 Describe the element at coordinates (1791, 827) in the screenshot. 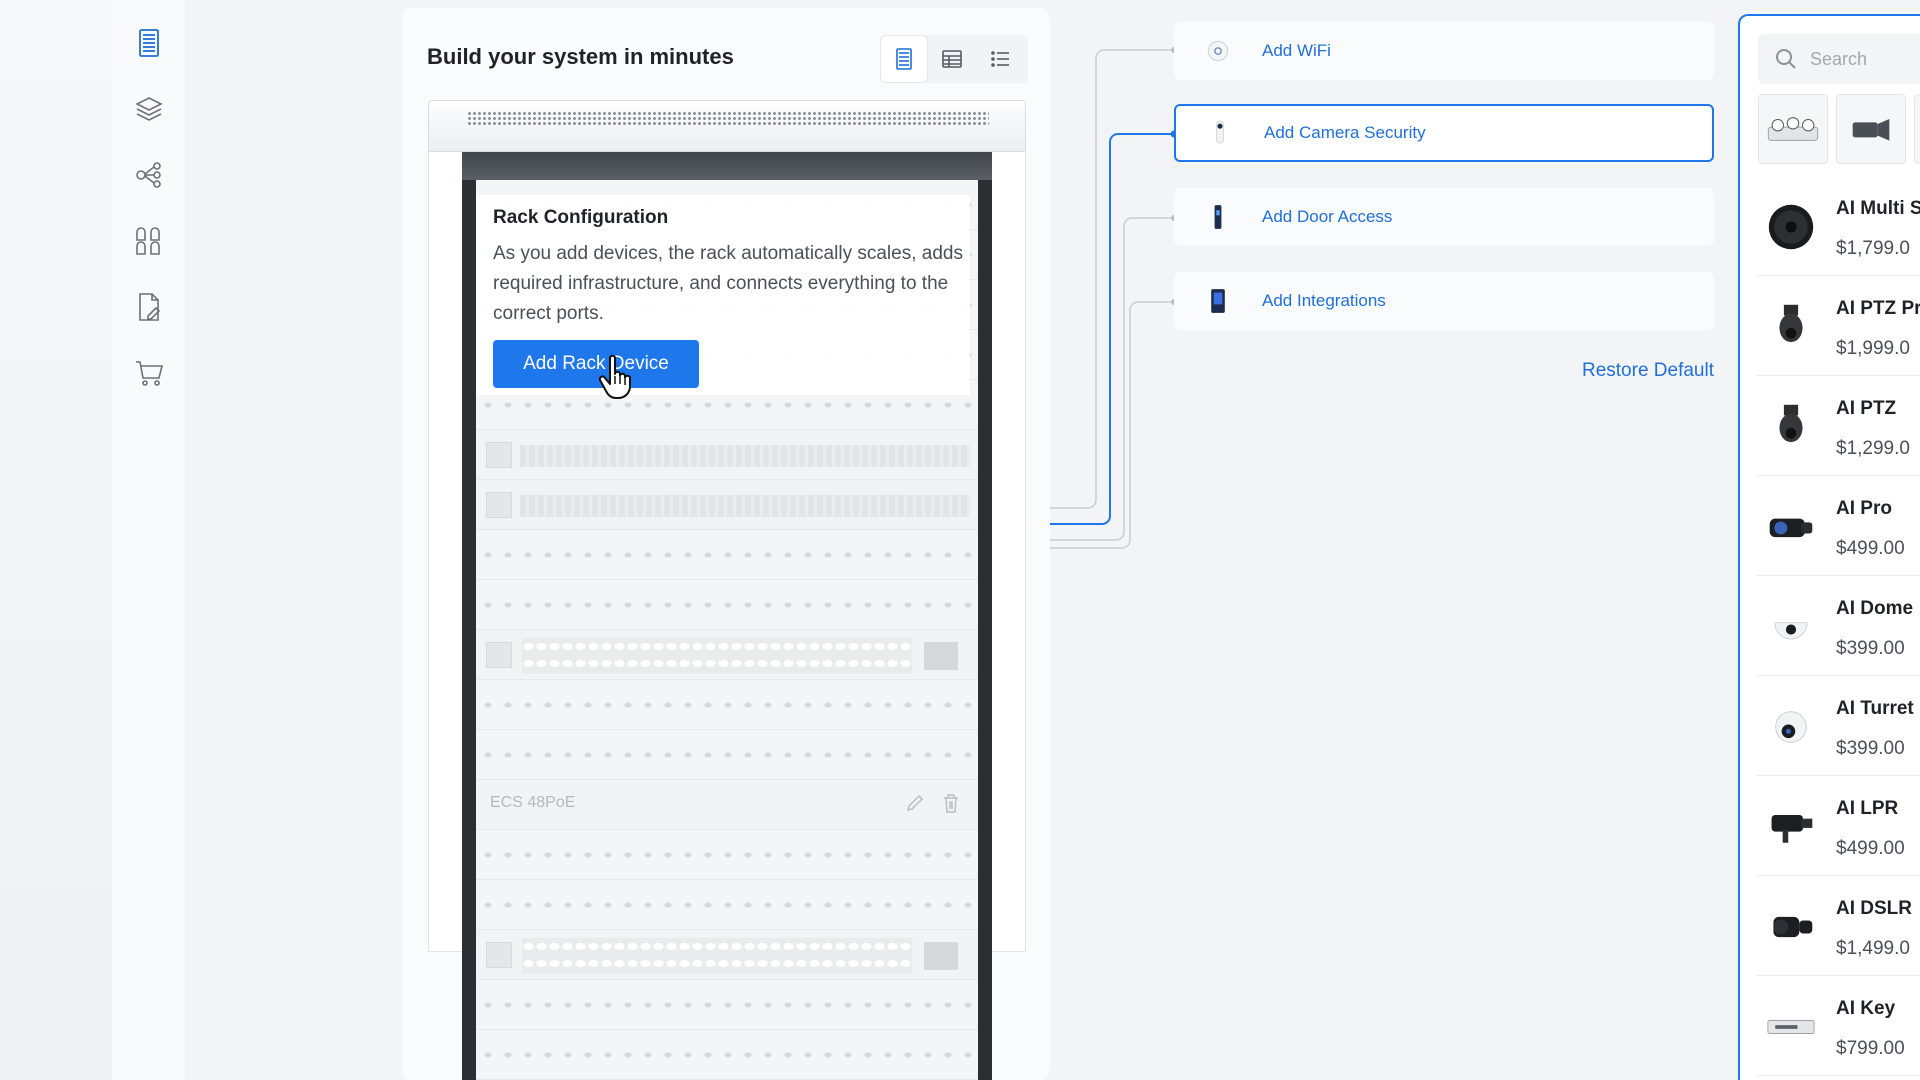

I see `lpr-camera-icon` at that location.